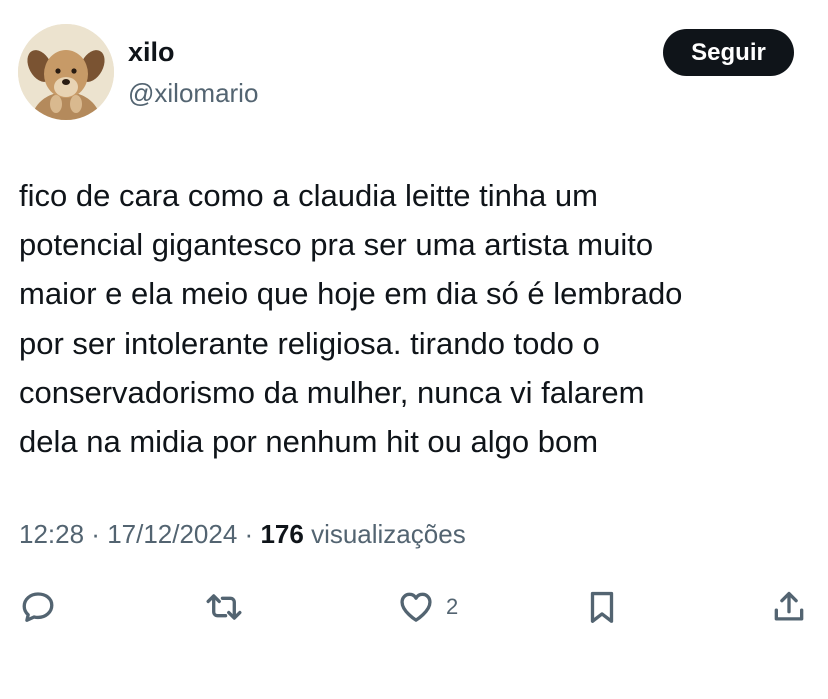 This screenshot has width=828, height=699. I want to click on tweet-date: 17/12/2024, so click(172, 534).